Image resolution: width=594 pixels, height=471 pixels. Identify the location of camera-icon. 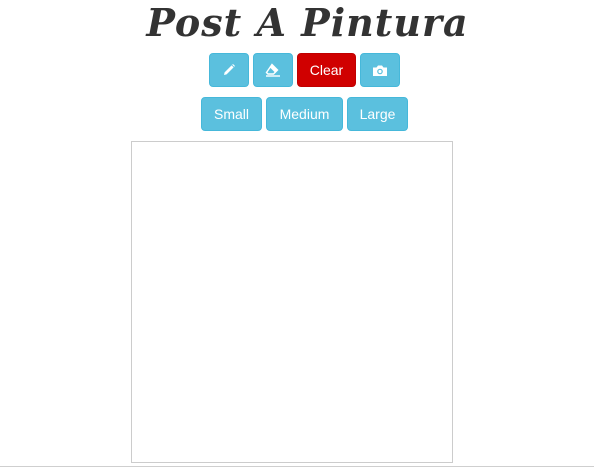
(380, 70).